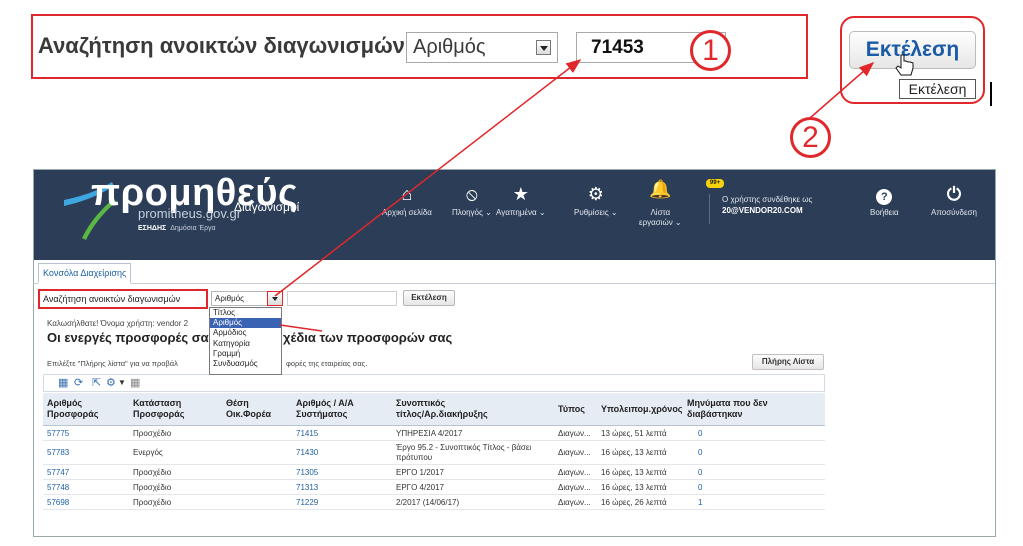  What do you see at coordinates (516, 212) in the screenshot?
I see `nav-favorites-label: Αγαπημένα` at bounding box center [516, 212].